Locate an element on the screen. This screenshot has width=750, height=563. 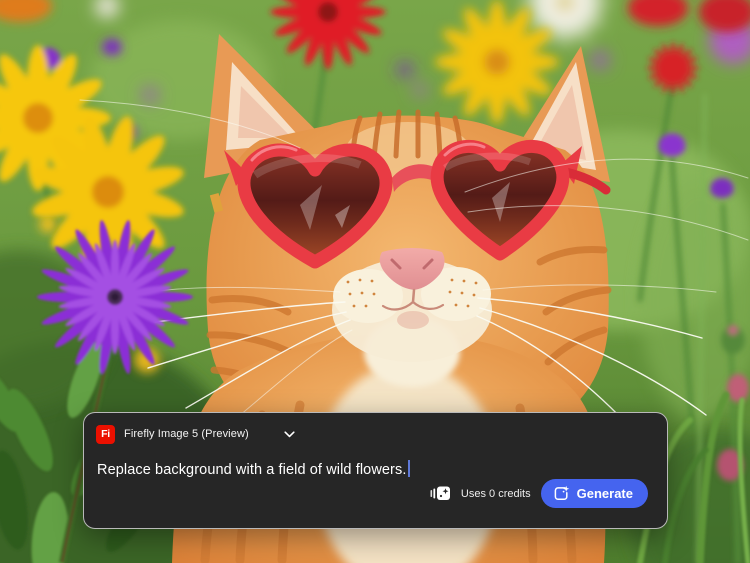
generate-icon is located at coordinates (561, 492).